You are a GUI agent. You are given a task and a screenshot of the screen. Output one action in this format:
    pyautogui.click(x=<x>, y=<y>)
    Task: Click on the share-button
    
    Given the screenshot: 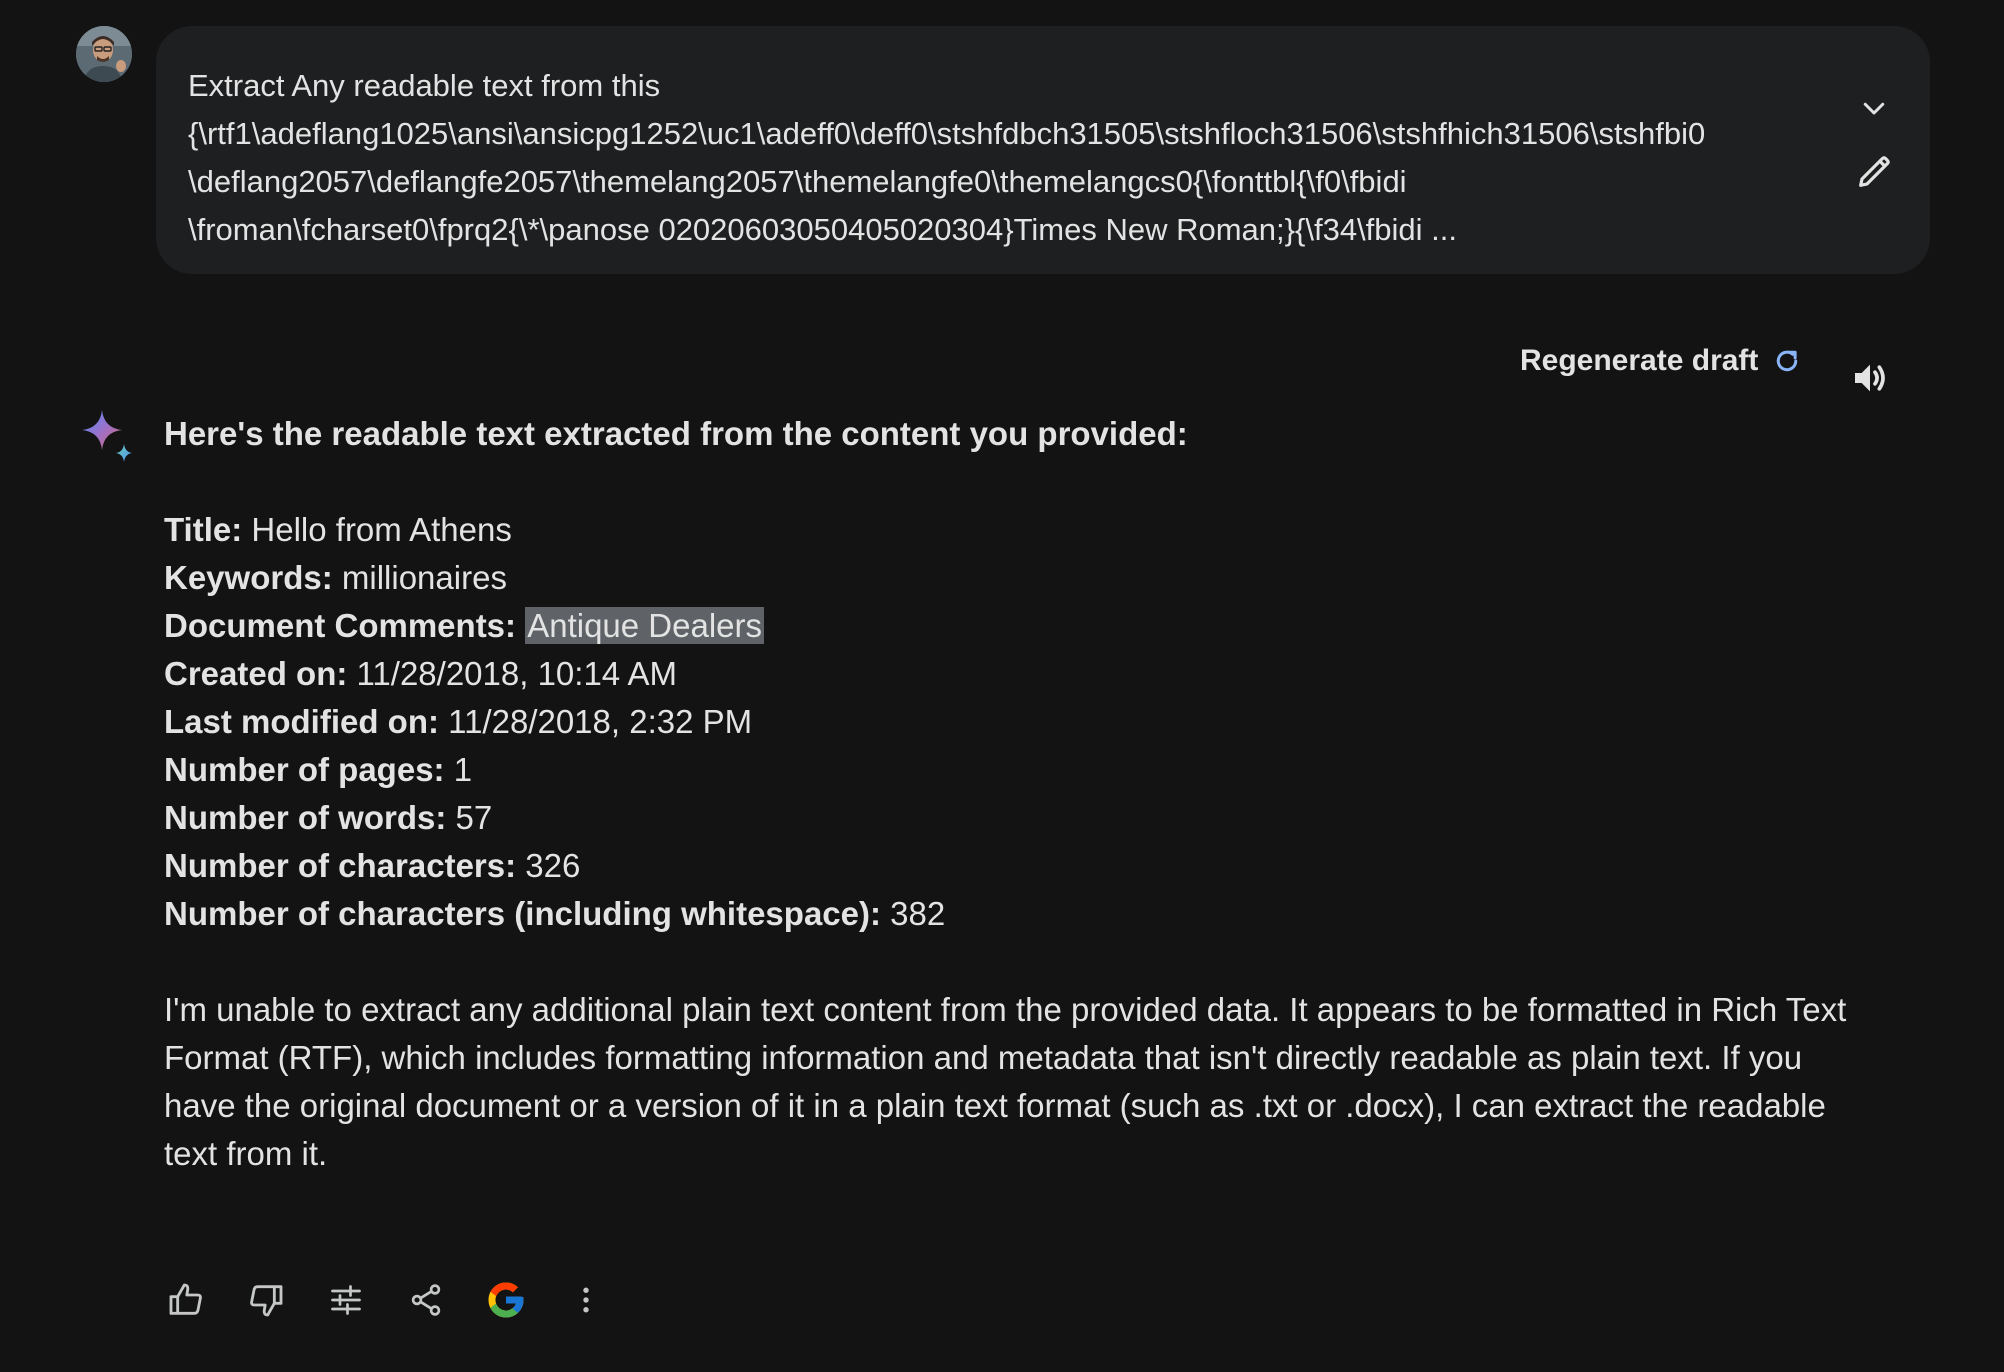 What is the action you would take?
    pyautogui.click(x=426, y=1300)
    